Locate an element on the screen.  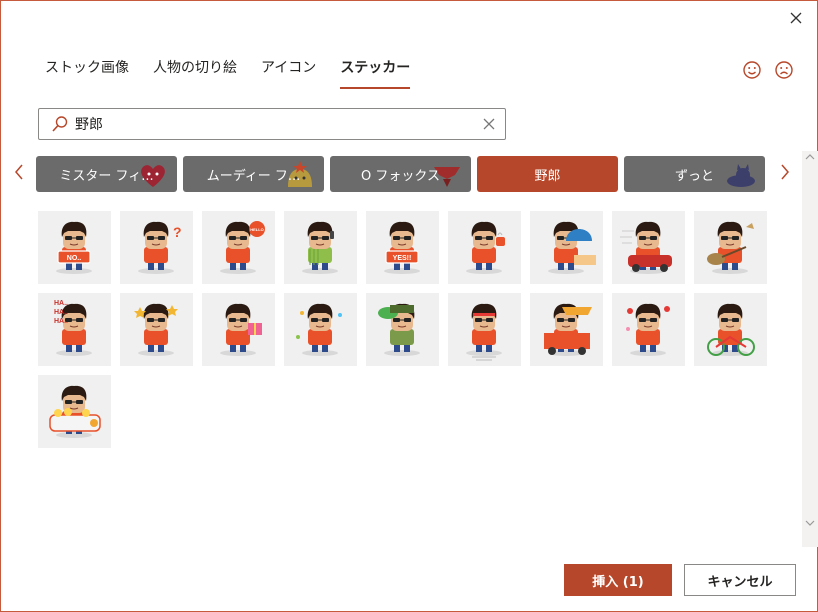
sticker-tile: NO.. is located at coordinates (74, 247).